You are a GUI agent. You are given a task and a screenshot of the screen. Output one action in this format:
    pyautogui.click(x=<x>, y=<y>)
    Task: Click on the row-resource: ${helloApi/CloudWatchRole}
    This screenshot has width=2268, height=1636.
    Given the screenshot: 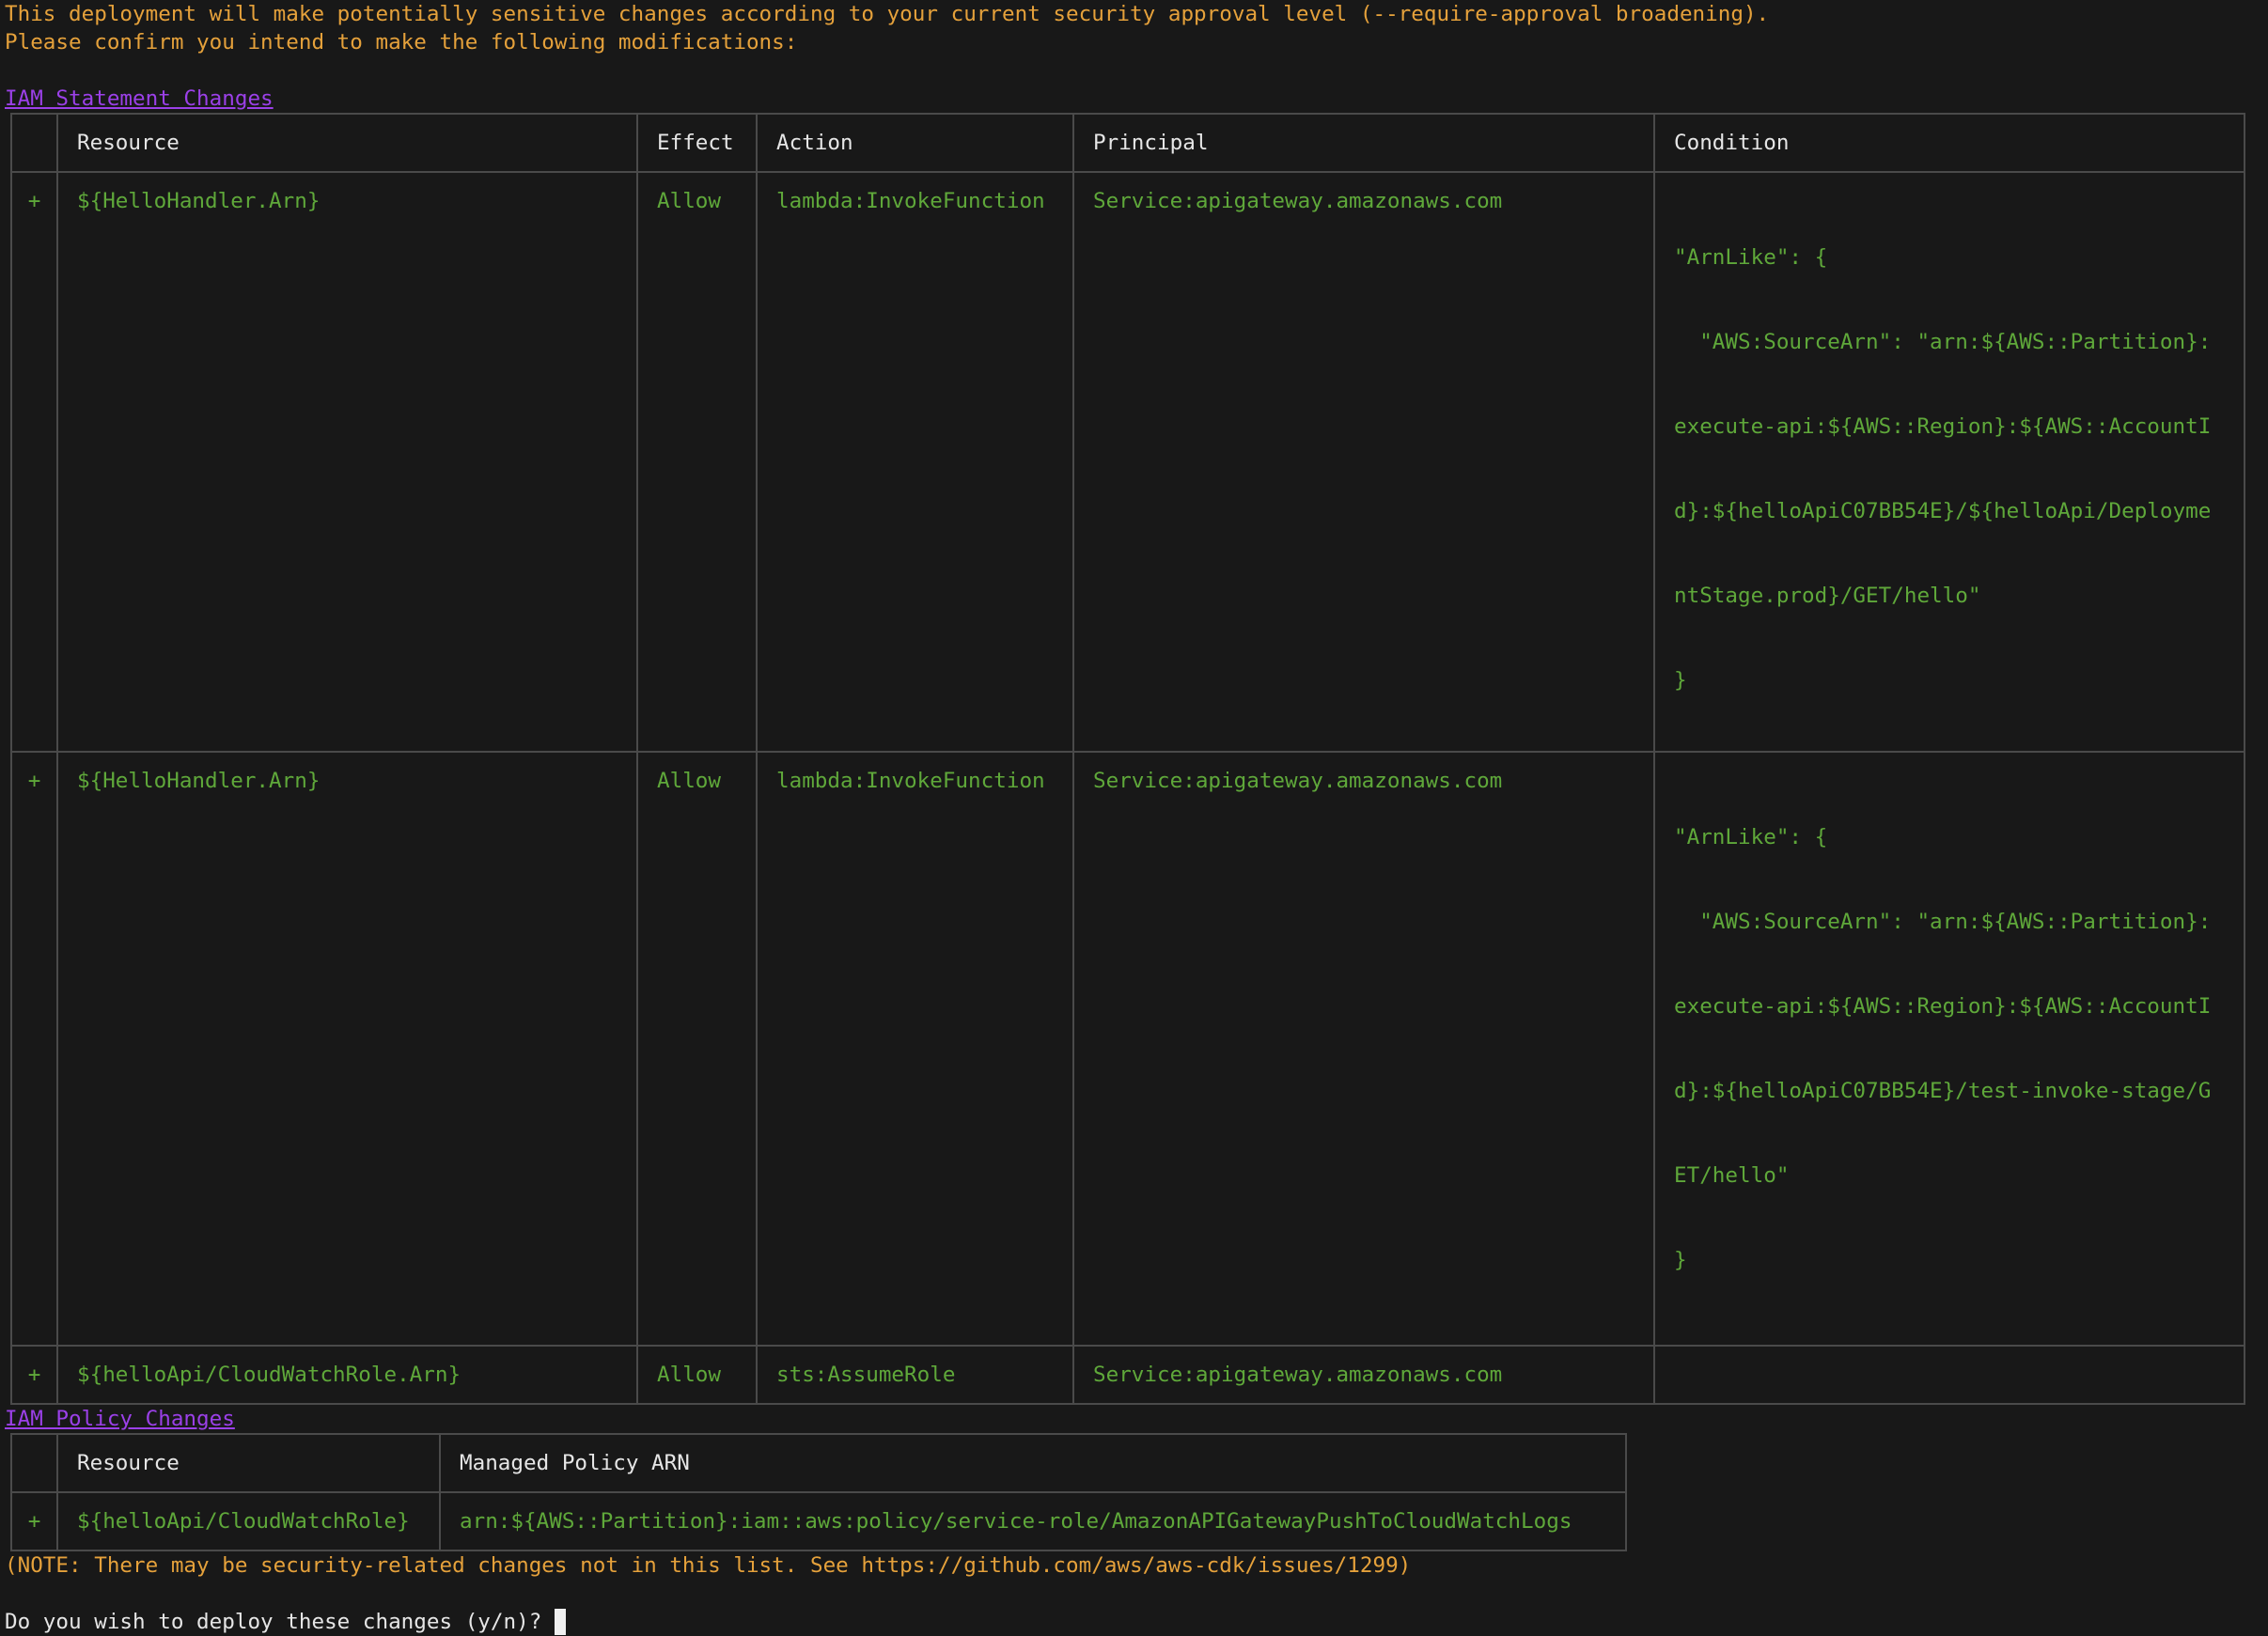 What is the action you would take?
    pyautogui.click(x=248, y=1521)
    